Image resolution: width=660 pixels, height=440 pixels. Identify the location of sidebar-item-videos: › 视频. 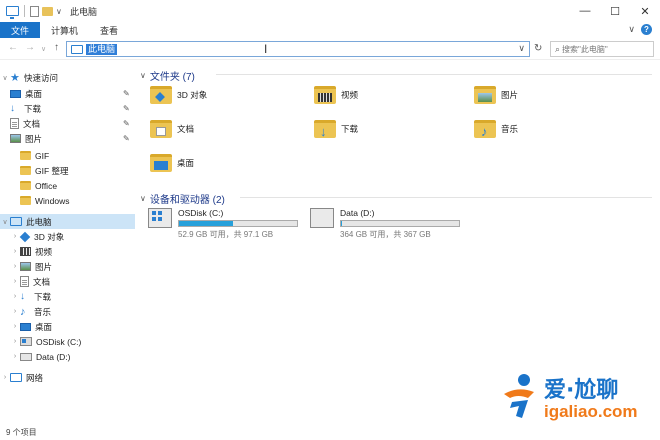
(31, 251).